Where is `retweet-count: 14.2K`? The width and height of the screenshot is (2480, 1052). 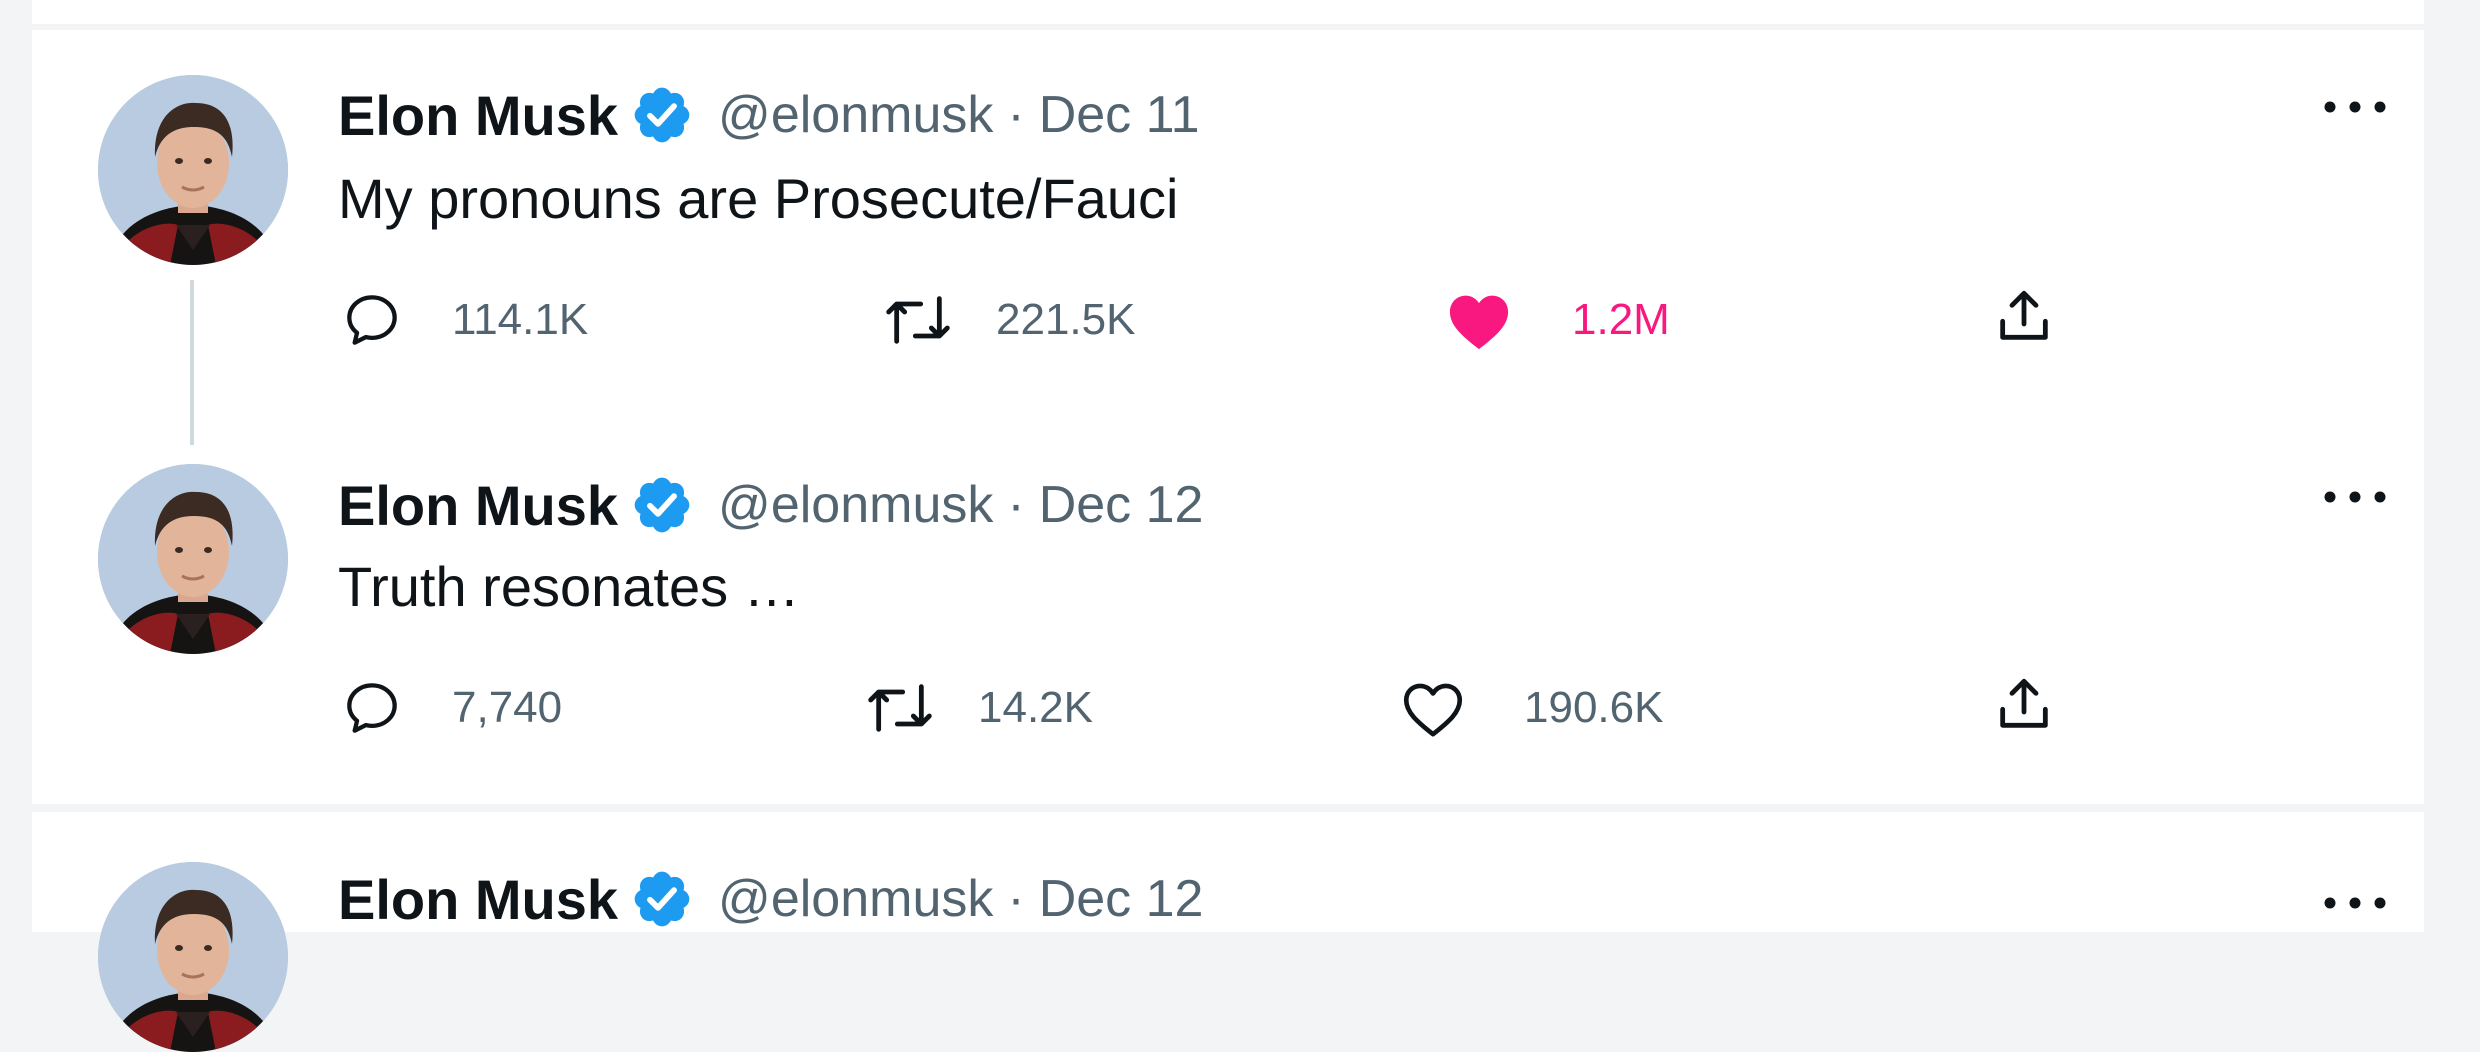 retweet-count: 14.2K is located at coordinates (1035, 707).